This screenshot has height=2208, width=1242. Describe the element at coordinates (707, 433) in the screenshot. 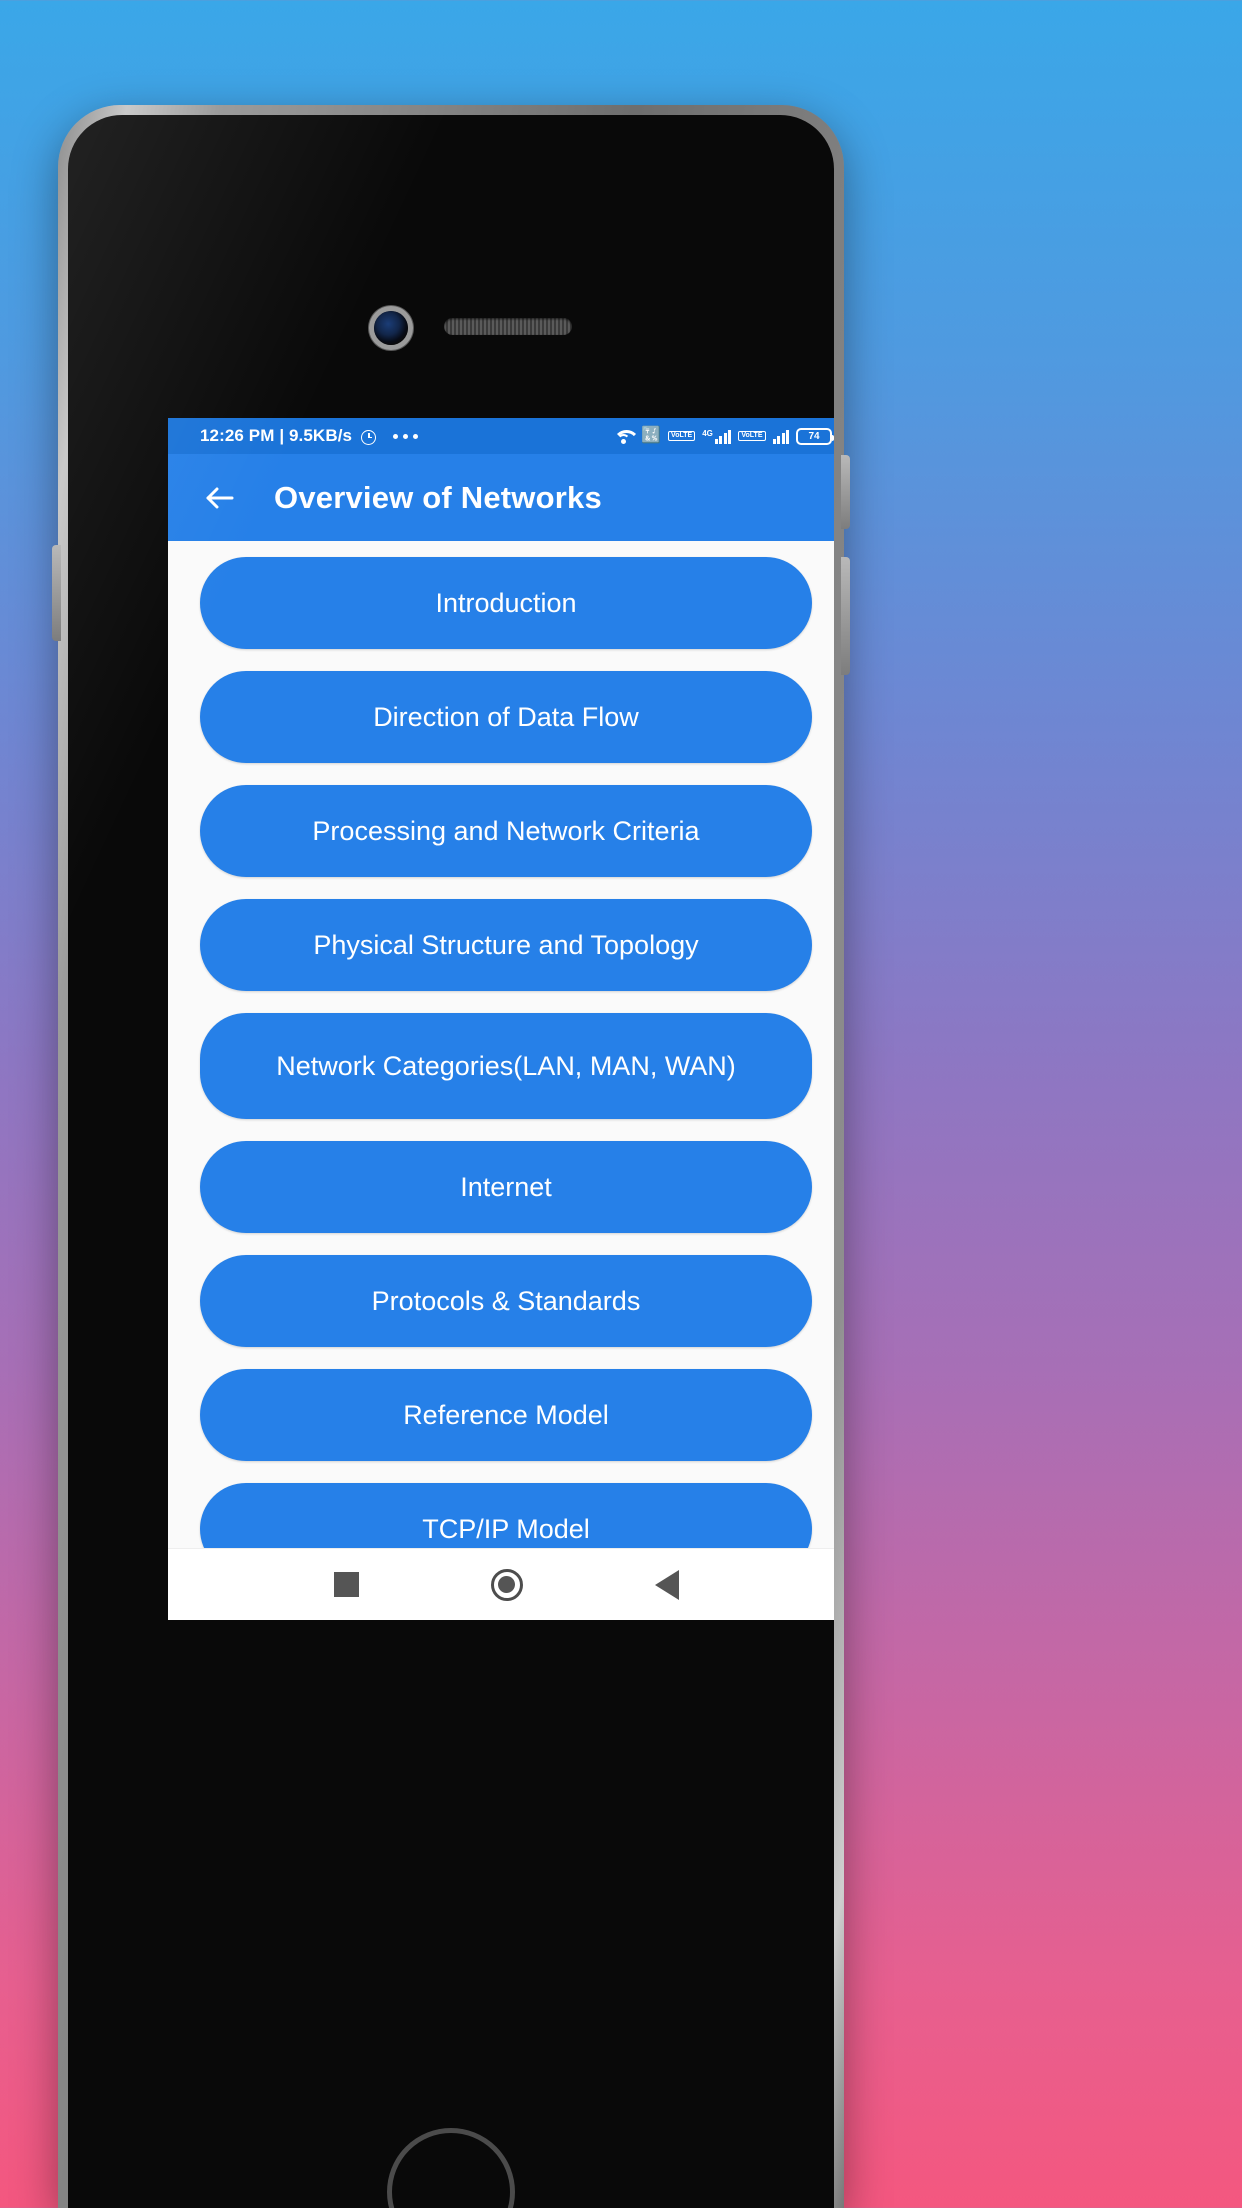

I see `network-type-label: 4G` at that location.